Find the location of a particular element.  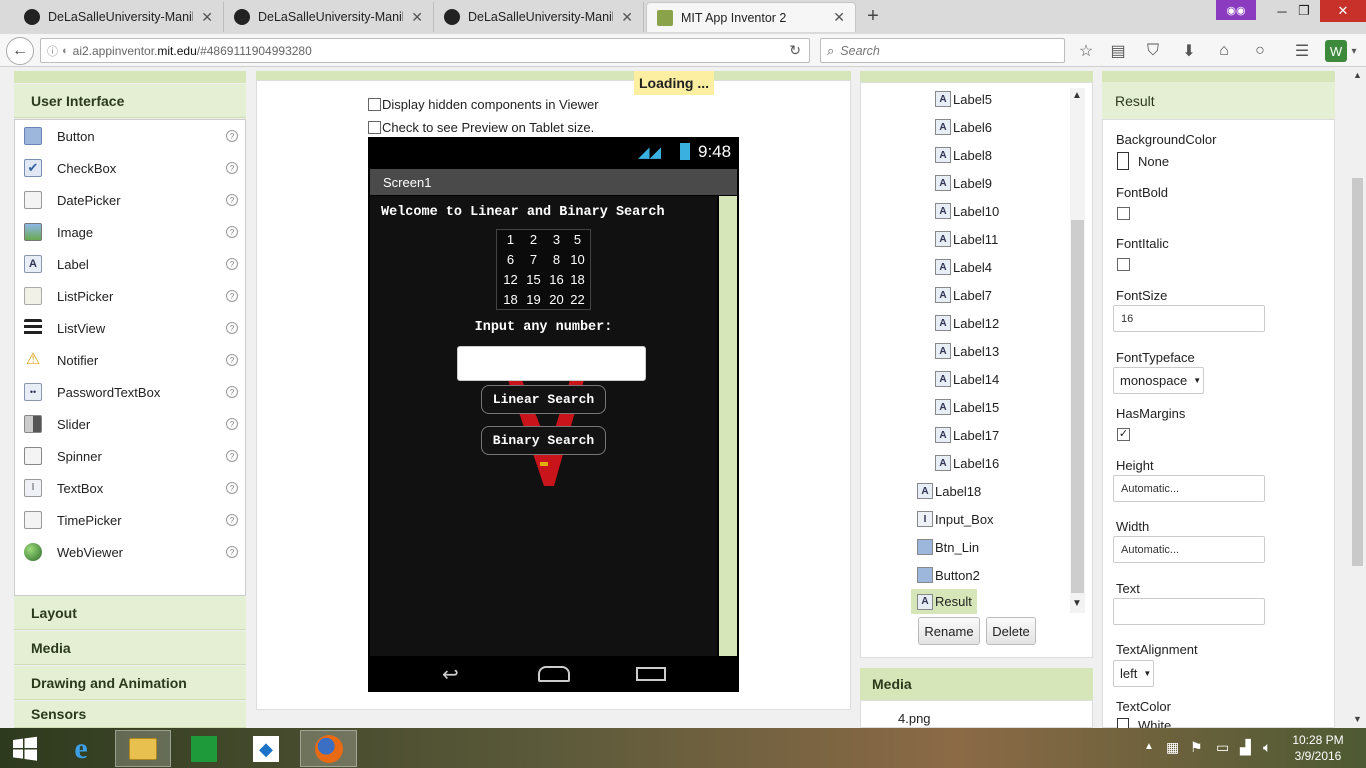

reading-list-icon: ▤ is located at coordinates (1118, 51).